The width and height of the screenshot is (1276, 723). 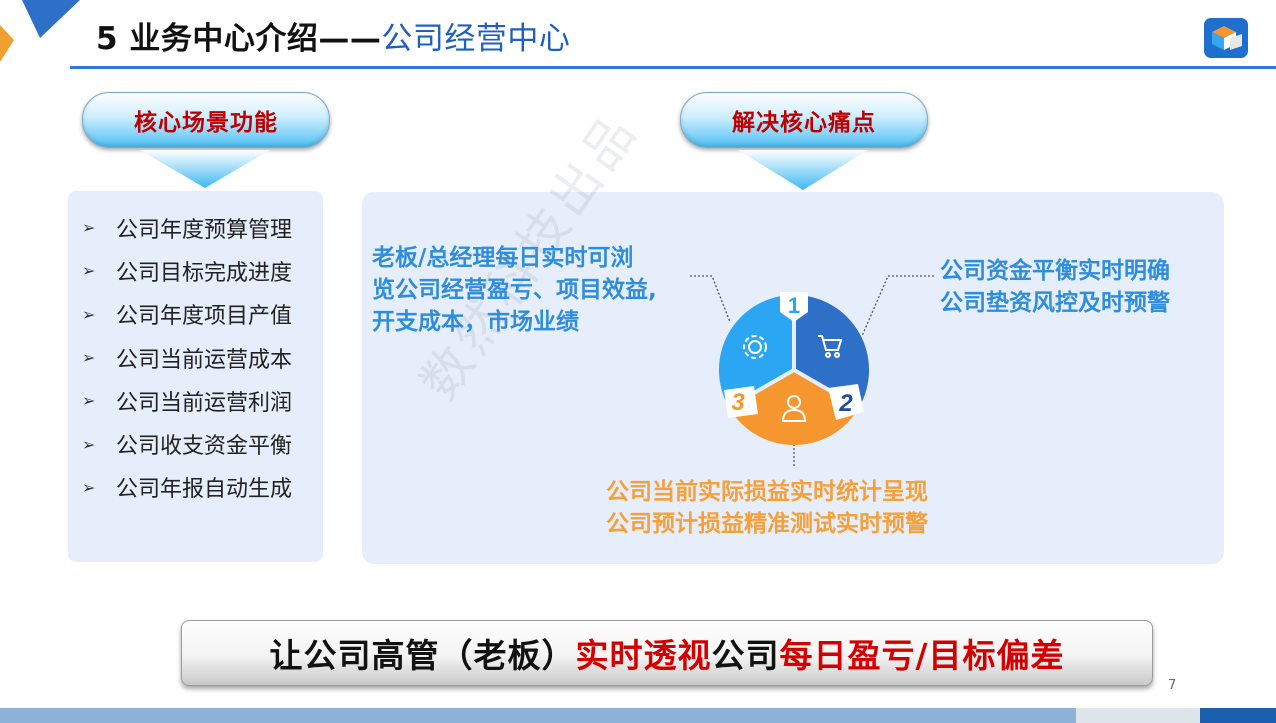 I want to click on list-item: ➢ 公司年度预算管理, so click(x=187, y=227).